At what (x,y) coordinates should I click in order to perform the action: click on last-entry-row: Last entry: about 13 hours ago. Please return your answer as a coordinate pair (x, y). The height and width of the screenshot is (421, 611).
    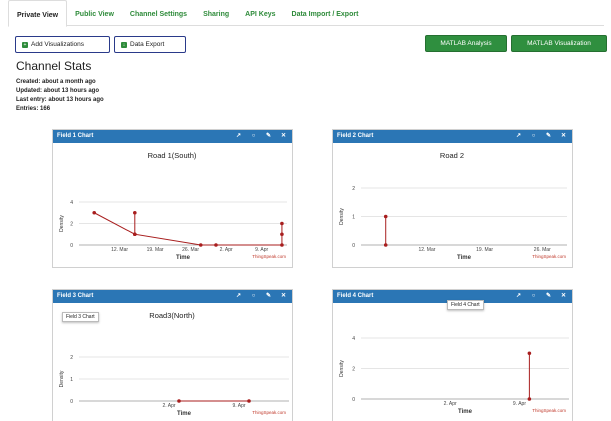
    Looking at the image, I should click on (60, 100).